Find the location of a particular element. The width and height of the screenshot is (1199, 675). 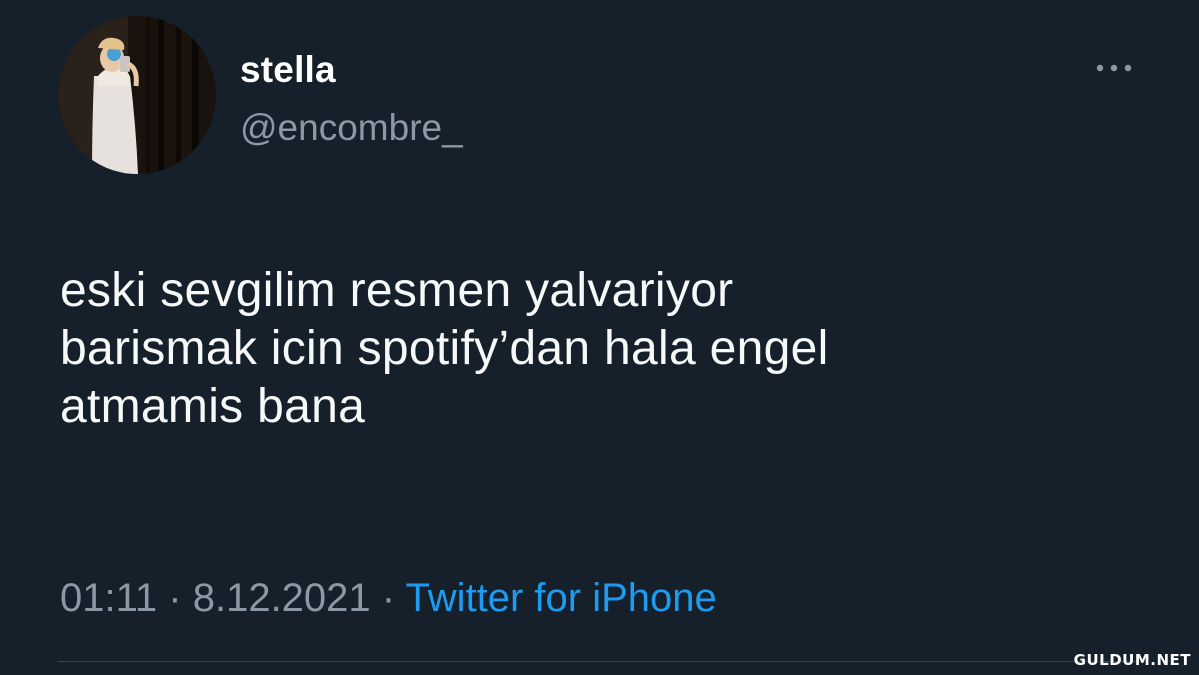

tweet-metadata: 01:11 · 8.12.2021 · Twitter for iPhone is located at coordinates (388, 598).